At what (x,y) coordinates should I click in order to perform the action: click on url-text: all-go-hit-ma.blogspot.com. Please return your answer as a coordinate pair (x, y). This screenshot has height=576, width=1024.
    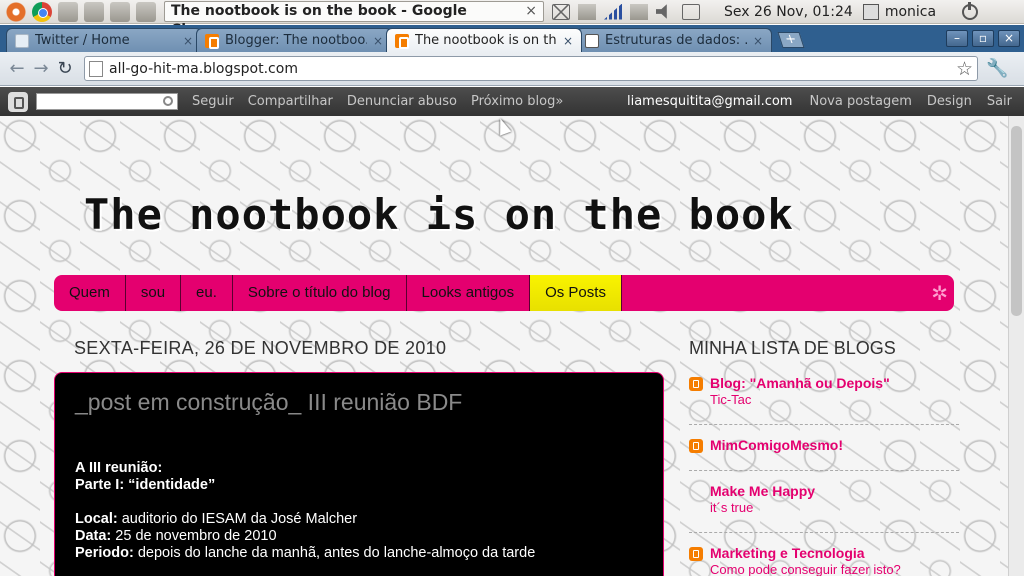
    Looking at the image, I should click on (532, 69).